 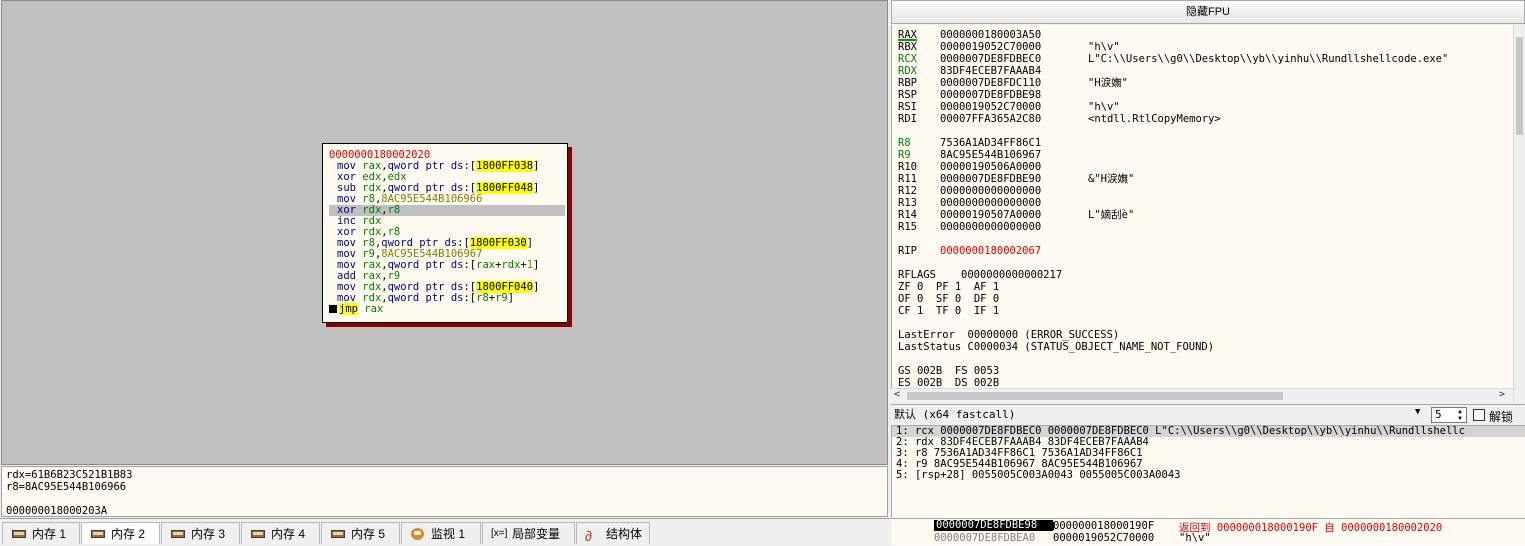 What do you see at coordinates (1014, 119) in the screenshot?
I see `register-value: 00007FFA365A2C80` at bounding box center [1014, 119].